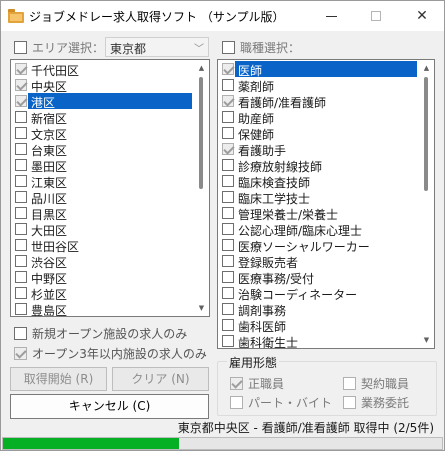 The width and height of the screenshot is (445, 451). Describe the element at coordinates (91, 443) in the screenshot. I see `progress-fill` at that location.